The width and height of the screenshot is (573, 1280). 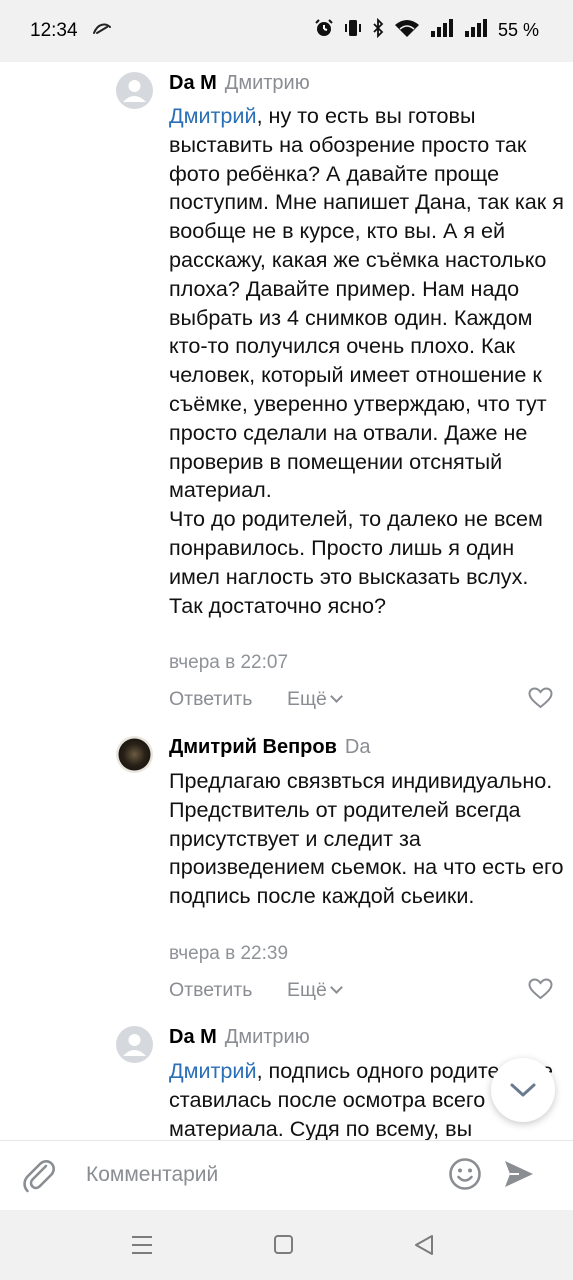 I want to click on bluetooth-icon, so click(x=378, y=30).